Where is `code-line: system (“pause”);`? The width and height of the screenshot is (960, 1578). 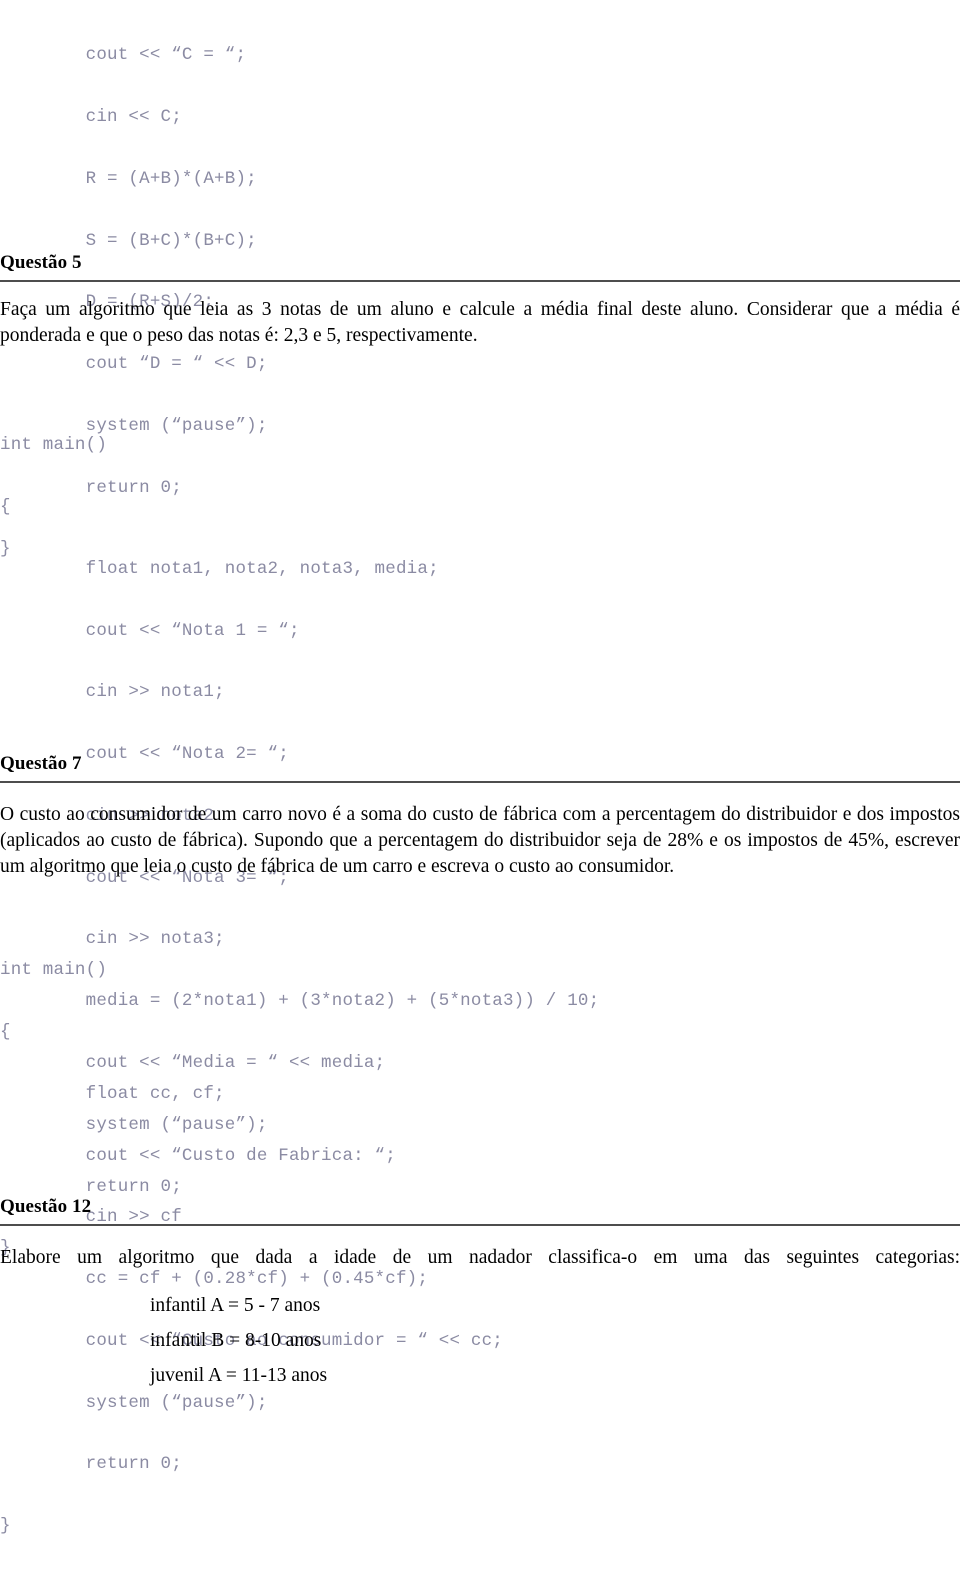
code-line: system (“pause”); is located at coordinates (134, 1402).